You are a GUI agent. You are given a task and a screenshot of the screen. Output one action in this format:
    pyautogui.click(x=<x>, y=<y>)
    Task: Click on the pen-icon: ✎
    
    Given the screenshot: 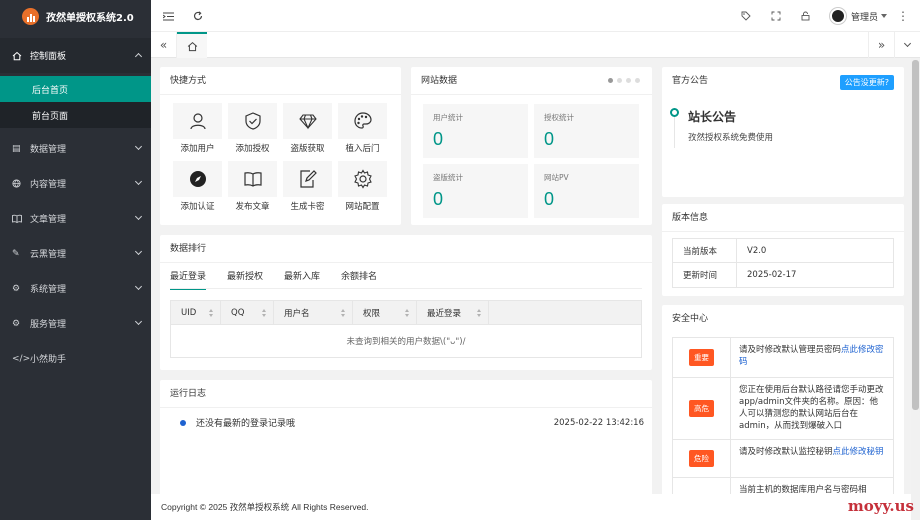 What is the action you would take?
    pyautogui.click(x=16, y=253)
    